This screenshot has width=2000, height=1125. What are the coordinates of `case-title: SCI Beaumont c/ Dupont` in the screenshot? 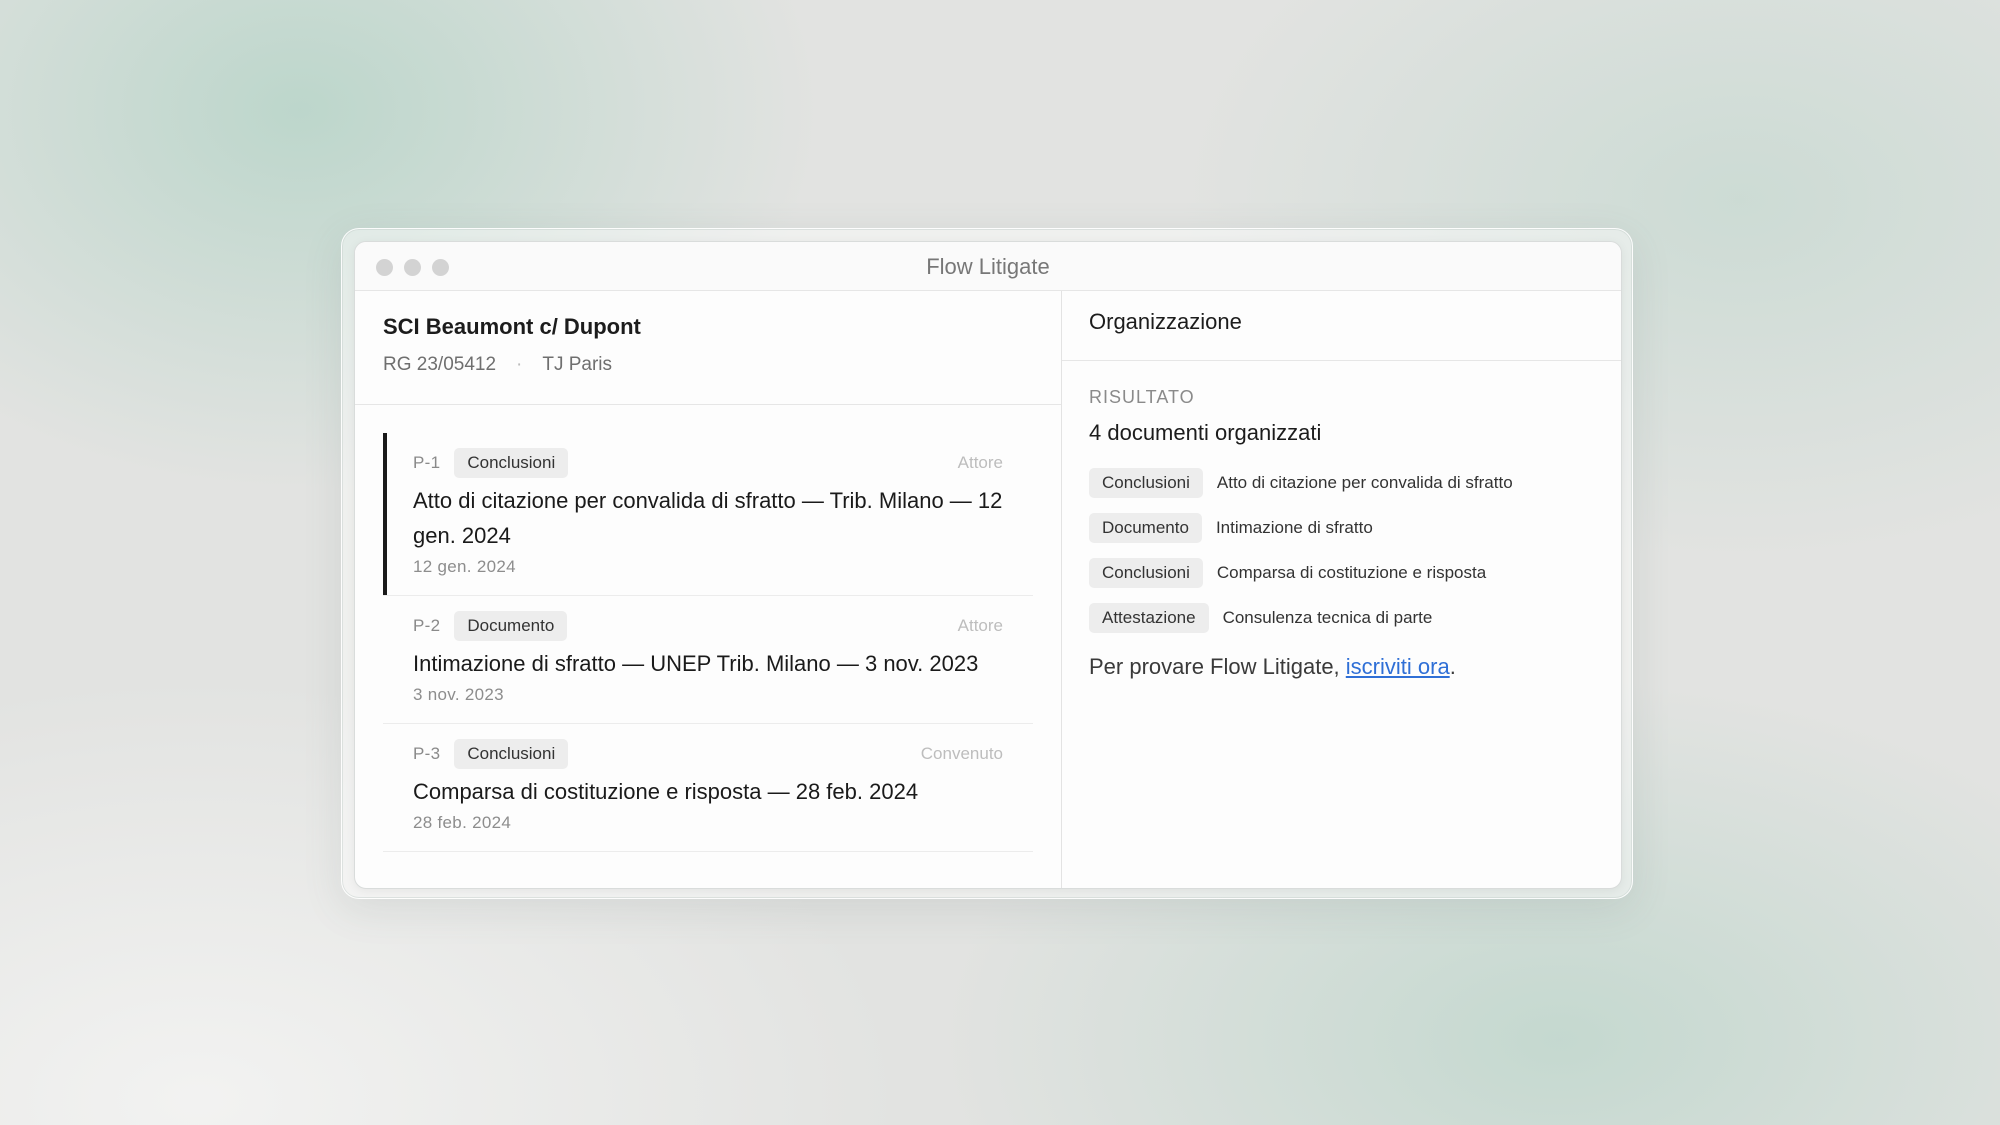 It's located at (512, 326).